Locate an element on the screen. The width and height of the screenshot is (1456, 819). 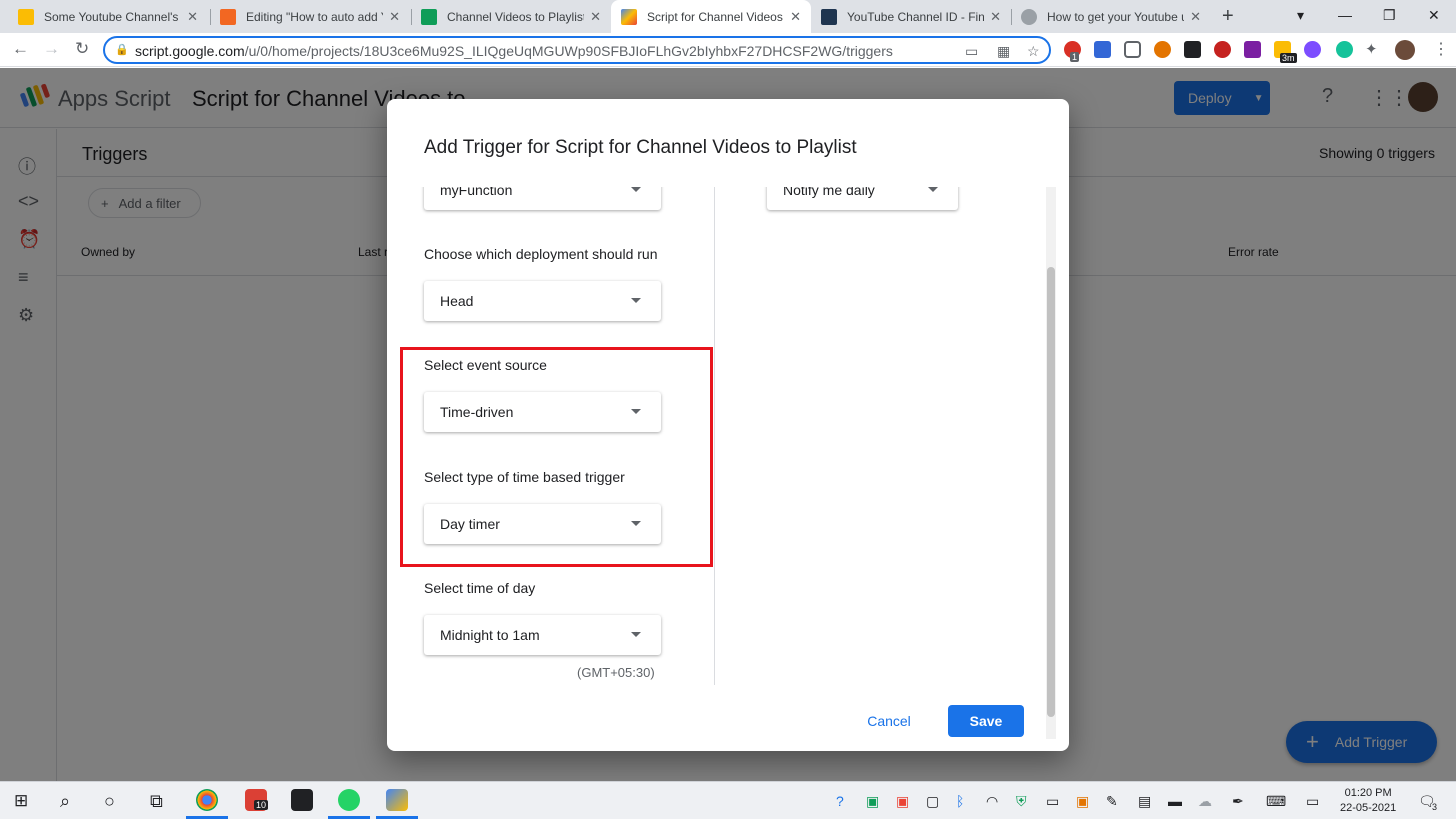
lock-icon: 🔒 is located at coordinates (122, 49).